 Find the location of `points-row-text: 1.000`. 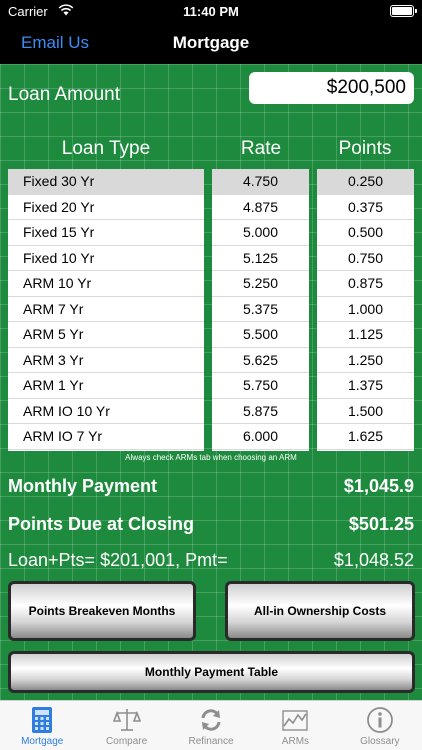

points-row-text: 1.000 is located at coordinates (365, 308).